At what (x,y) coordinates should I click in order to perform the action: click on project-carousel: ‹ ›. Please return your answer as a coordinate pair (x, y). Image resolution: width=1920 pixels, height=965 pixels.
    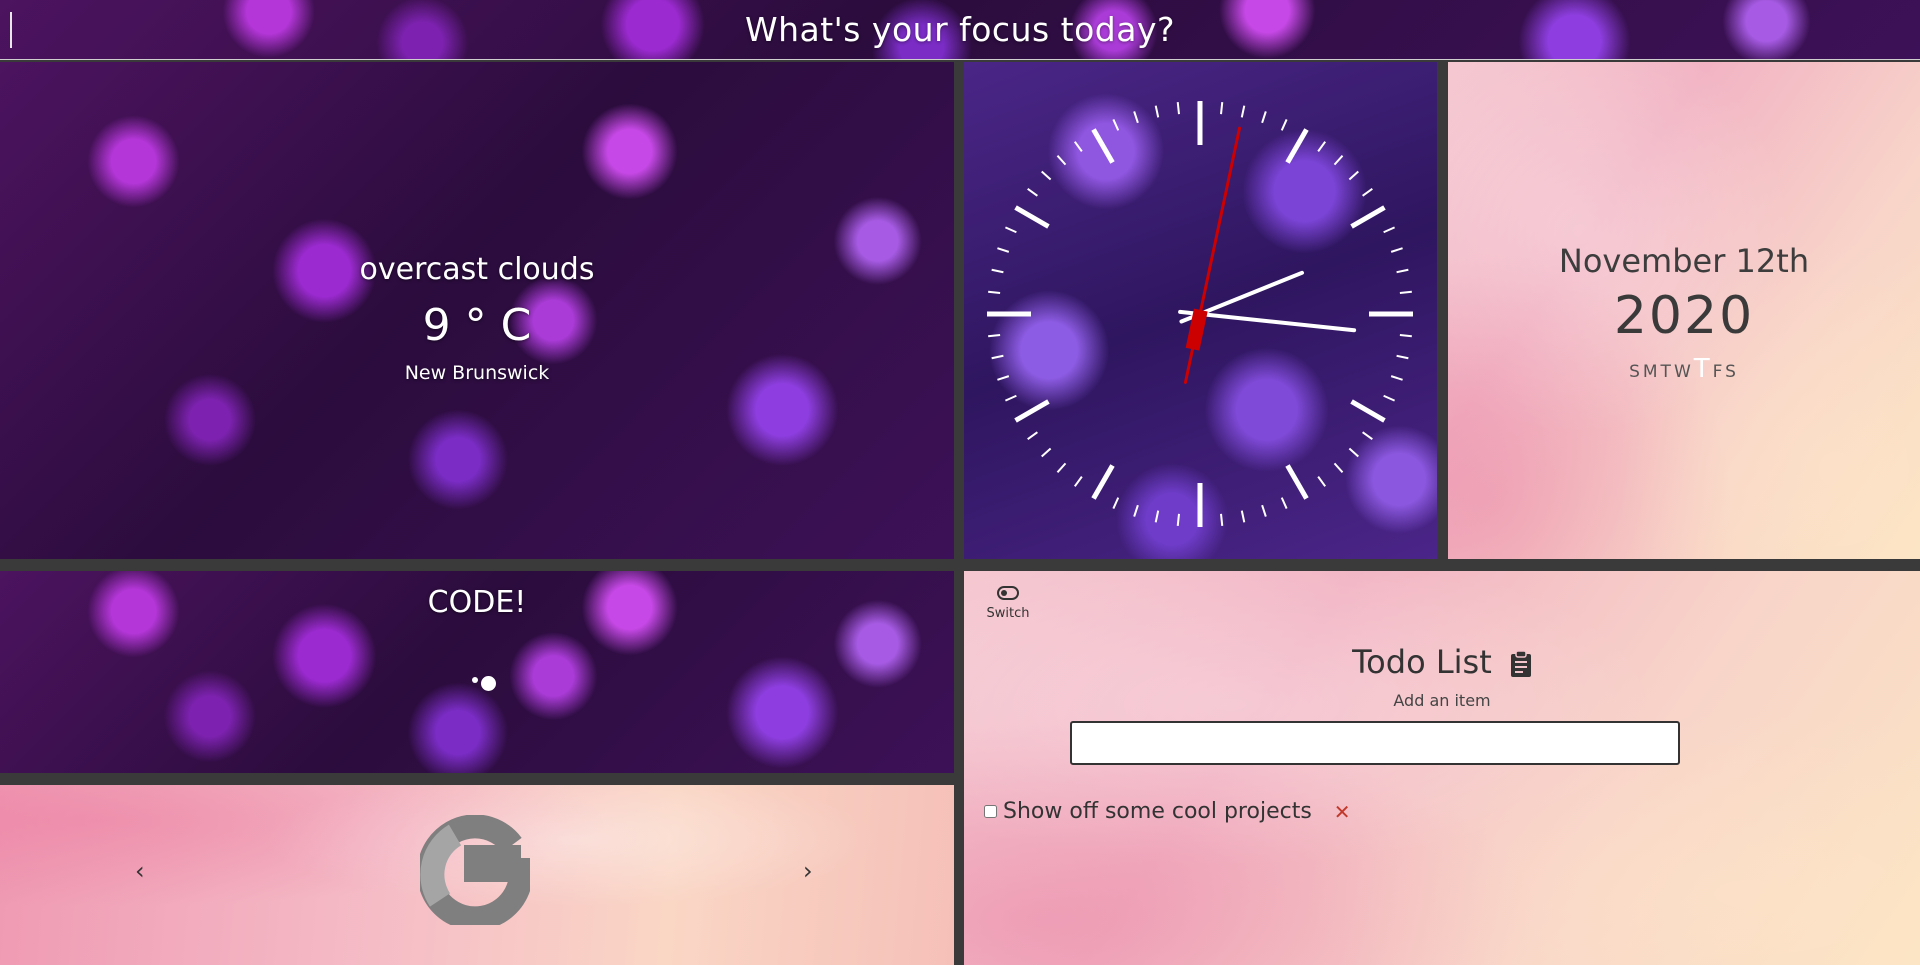
    Looking at the image, I should click on (477, 875).